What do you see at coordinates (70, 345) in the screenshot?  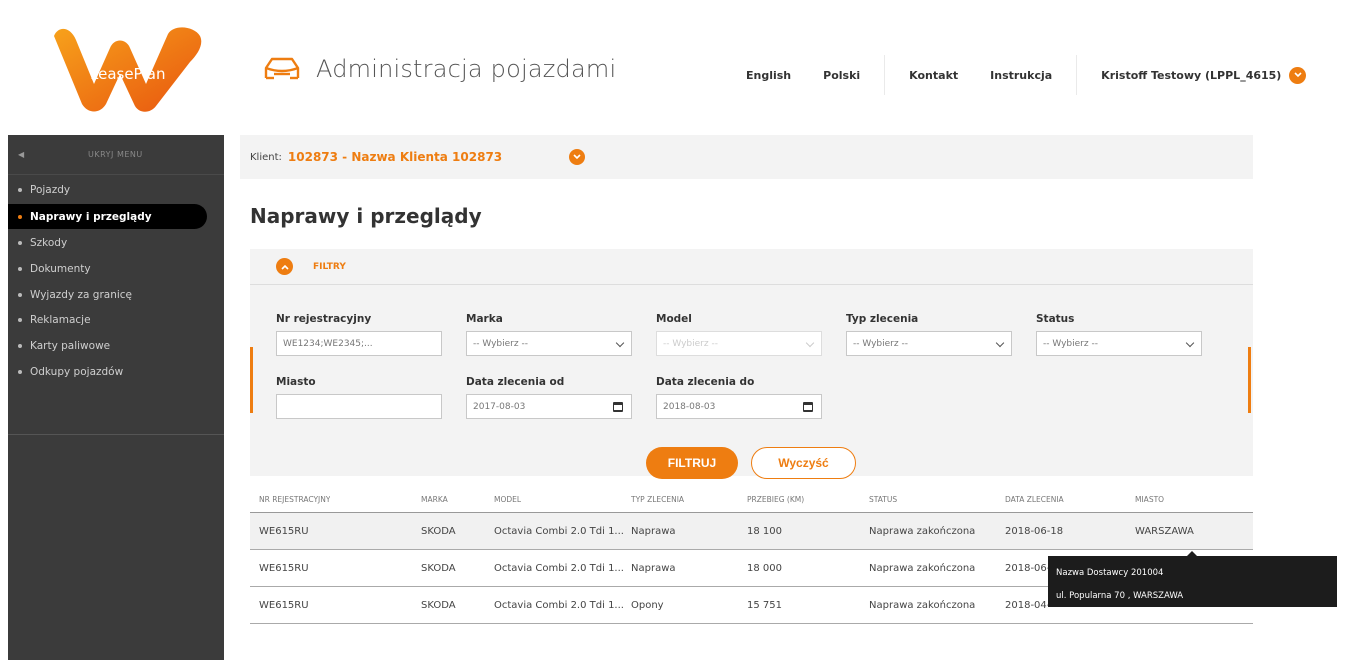 I see `sidebar-item-label: Karty paliwowe` at bounding box center [70, 345].